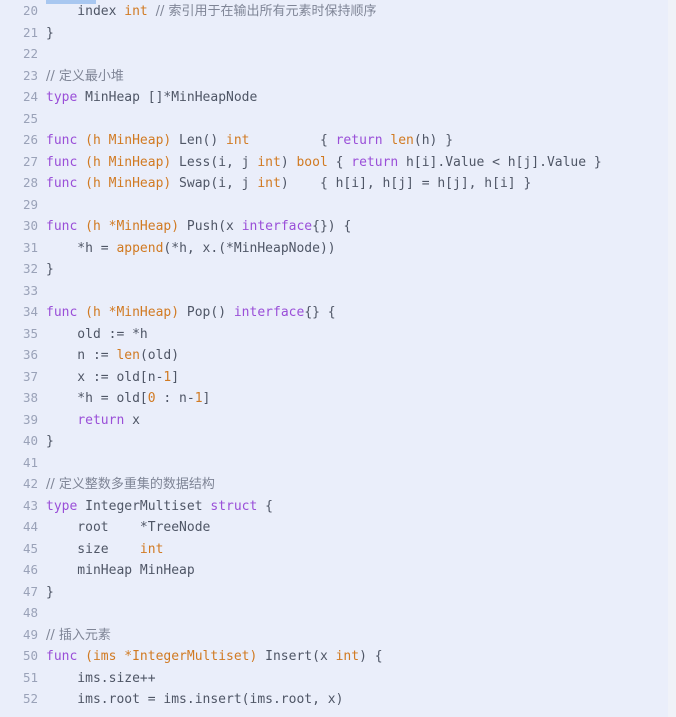  What do you see at coordinates (266, 11) in the screenshot?
I see `token-comment: // 索引用于在输出所有元素时保持顺序` at bounding box center [266, 11].